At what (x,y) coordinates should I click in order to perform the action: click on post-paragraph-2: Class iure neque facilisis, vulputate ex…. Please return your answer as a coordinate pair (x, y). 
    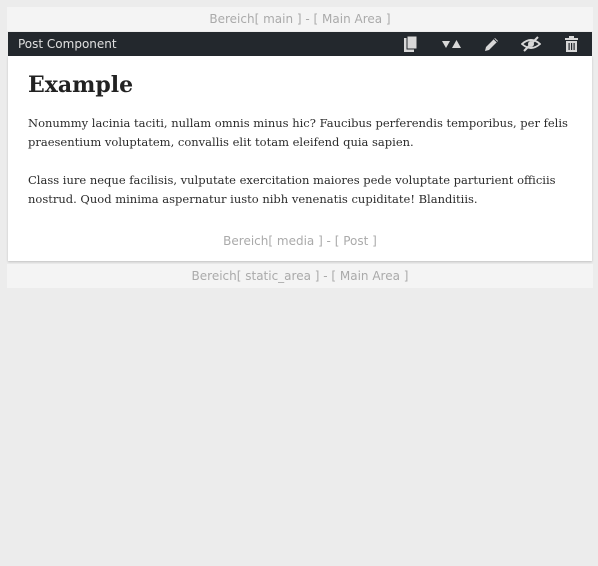
    Looking at the image, I should click on (292, 189).